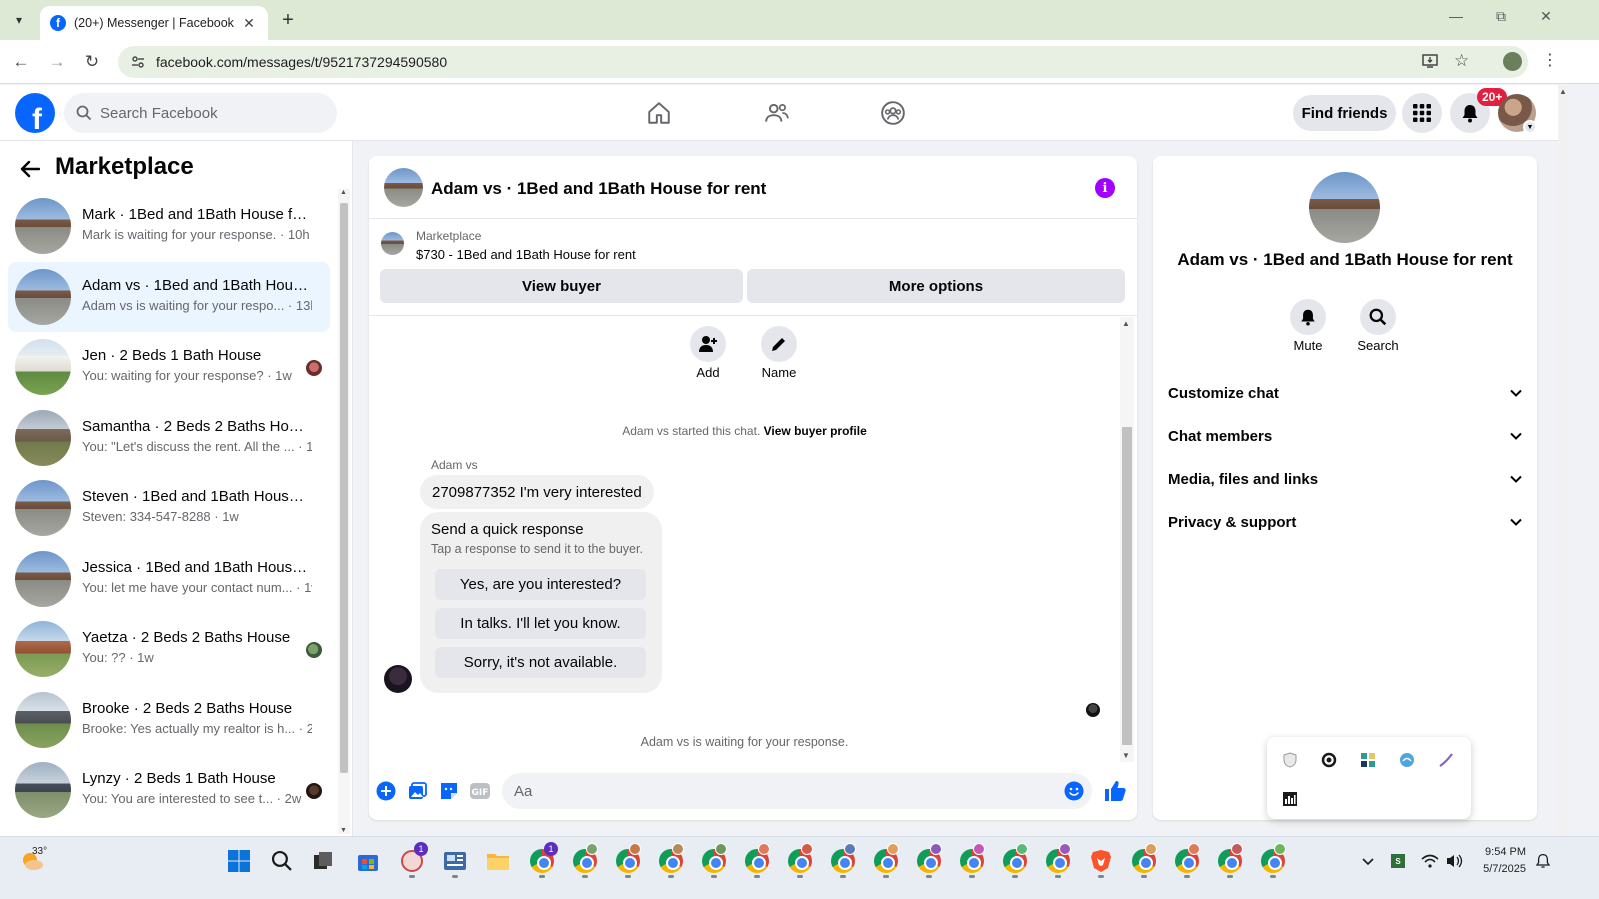 The image size is (1599, 899). Describe the element at coordinates (1345, 393) in the screenshot. I see `customize-chat-row: Customize chat` at that location.